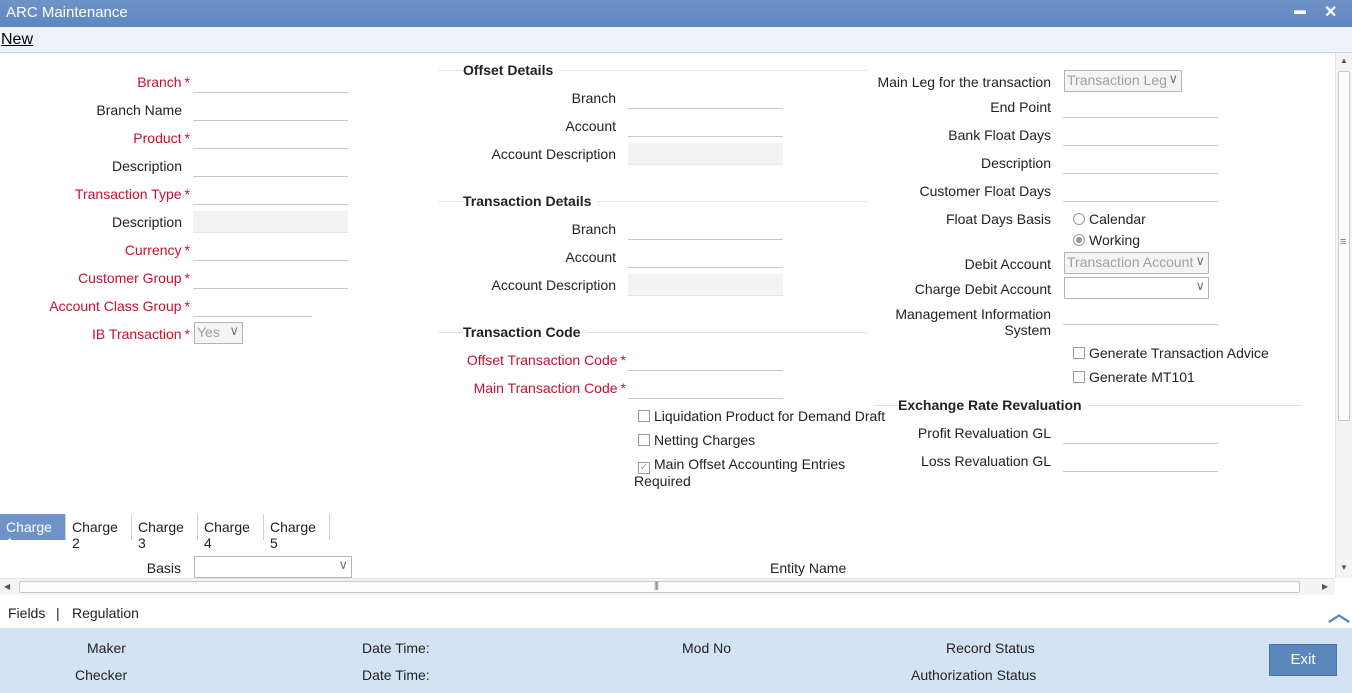  Describe the element at coordinates (750, 464) in the screenshot. I see `main-offset-label: Main Offset Accounting Entries` at that location.